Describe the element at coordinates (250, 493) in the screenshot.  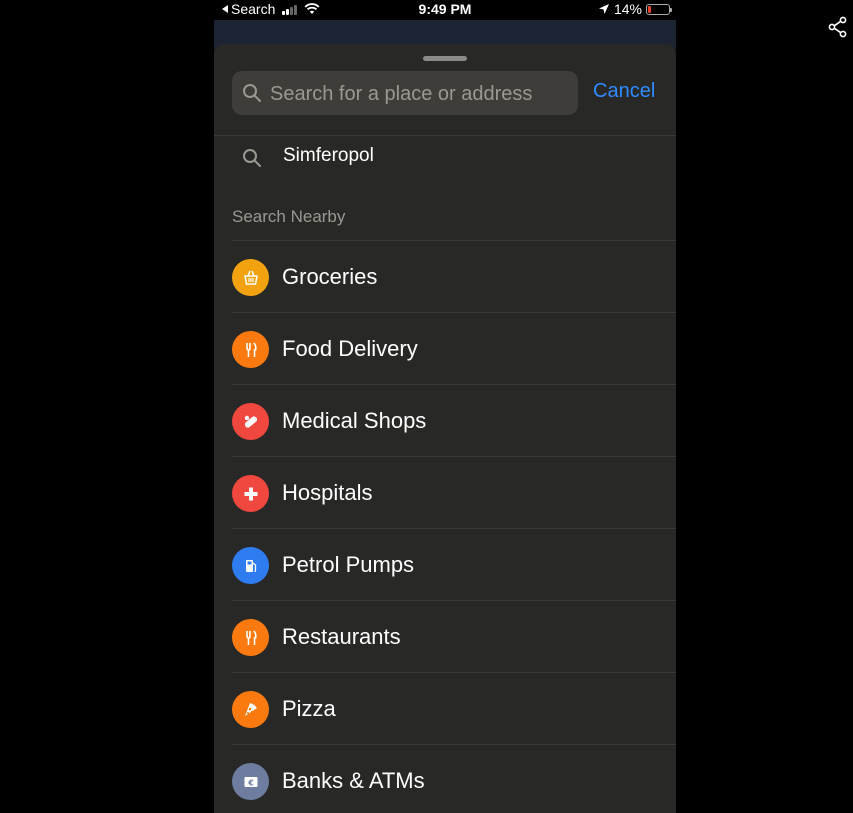
I see `cross-icon` at that location.